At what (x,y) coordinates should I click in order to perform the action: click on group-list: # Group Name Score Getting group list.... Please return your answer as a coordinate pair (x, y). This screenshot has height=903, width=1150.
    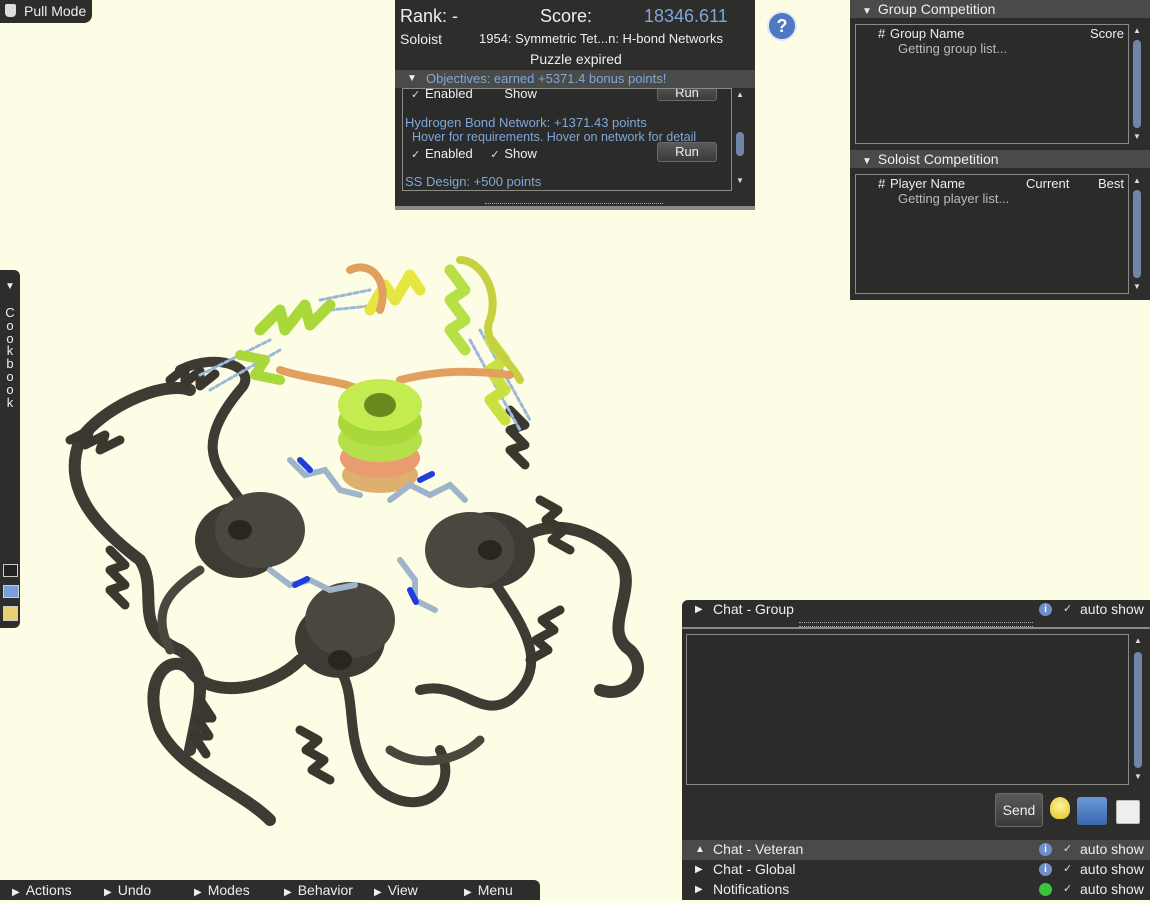
    Looking at the image, I should click on (992, 84).